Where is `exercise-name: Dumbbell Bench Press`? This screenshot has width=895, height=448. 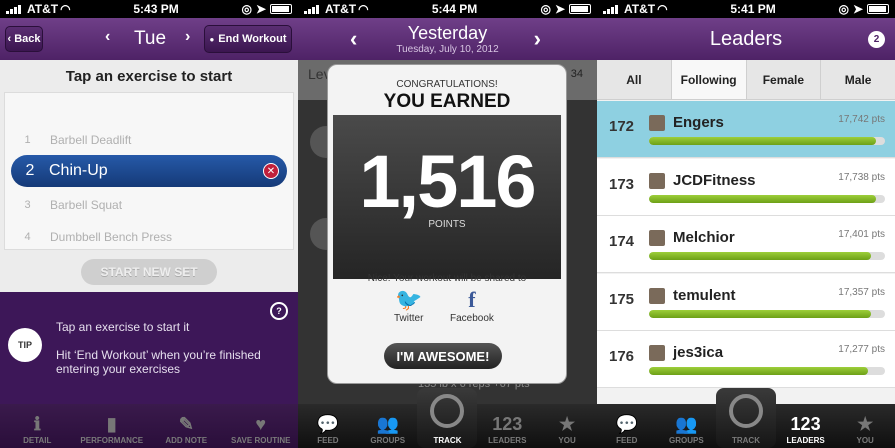
exercise-name: Dumbbell Bench Press is located at coordinates (111, 237).